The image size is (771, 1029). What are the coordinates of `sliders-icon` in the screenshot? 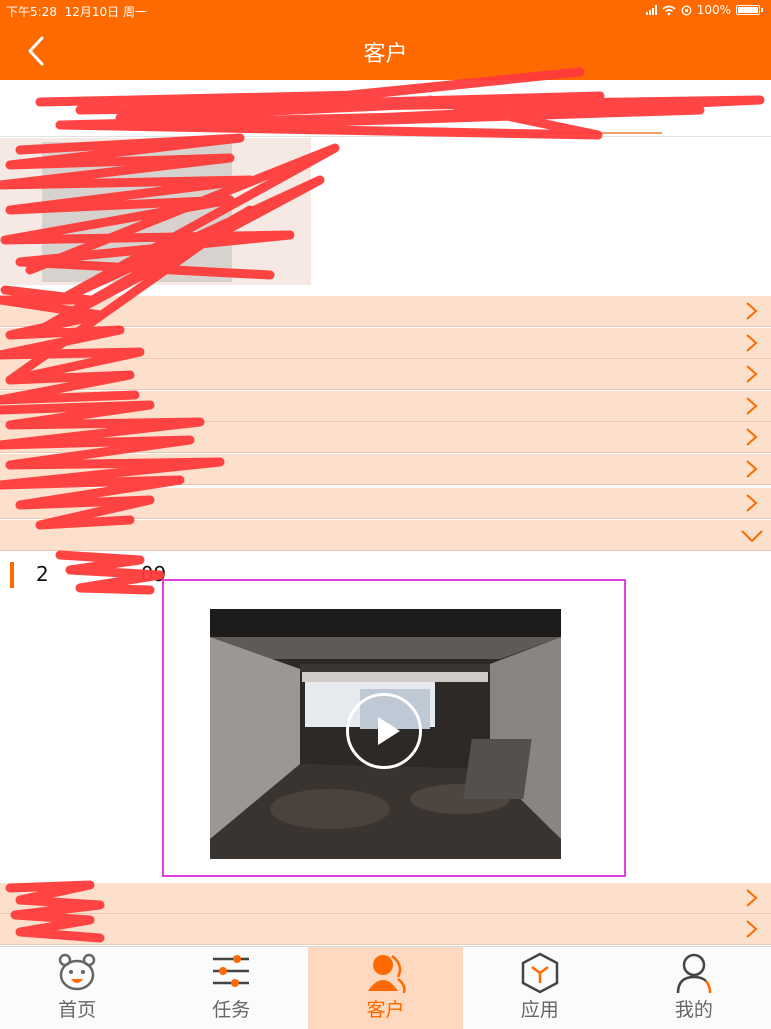 It's located at (231, 971).